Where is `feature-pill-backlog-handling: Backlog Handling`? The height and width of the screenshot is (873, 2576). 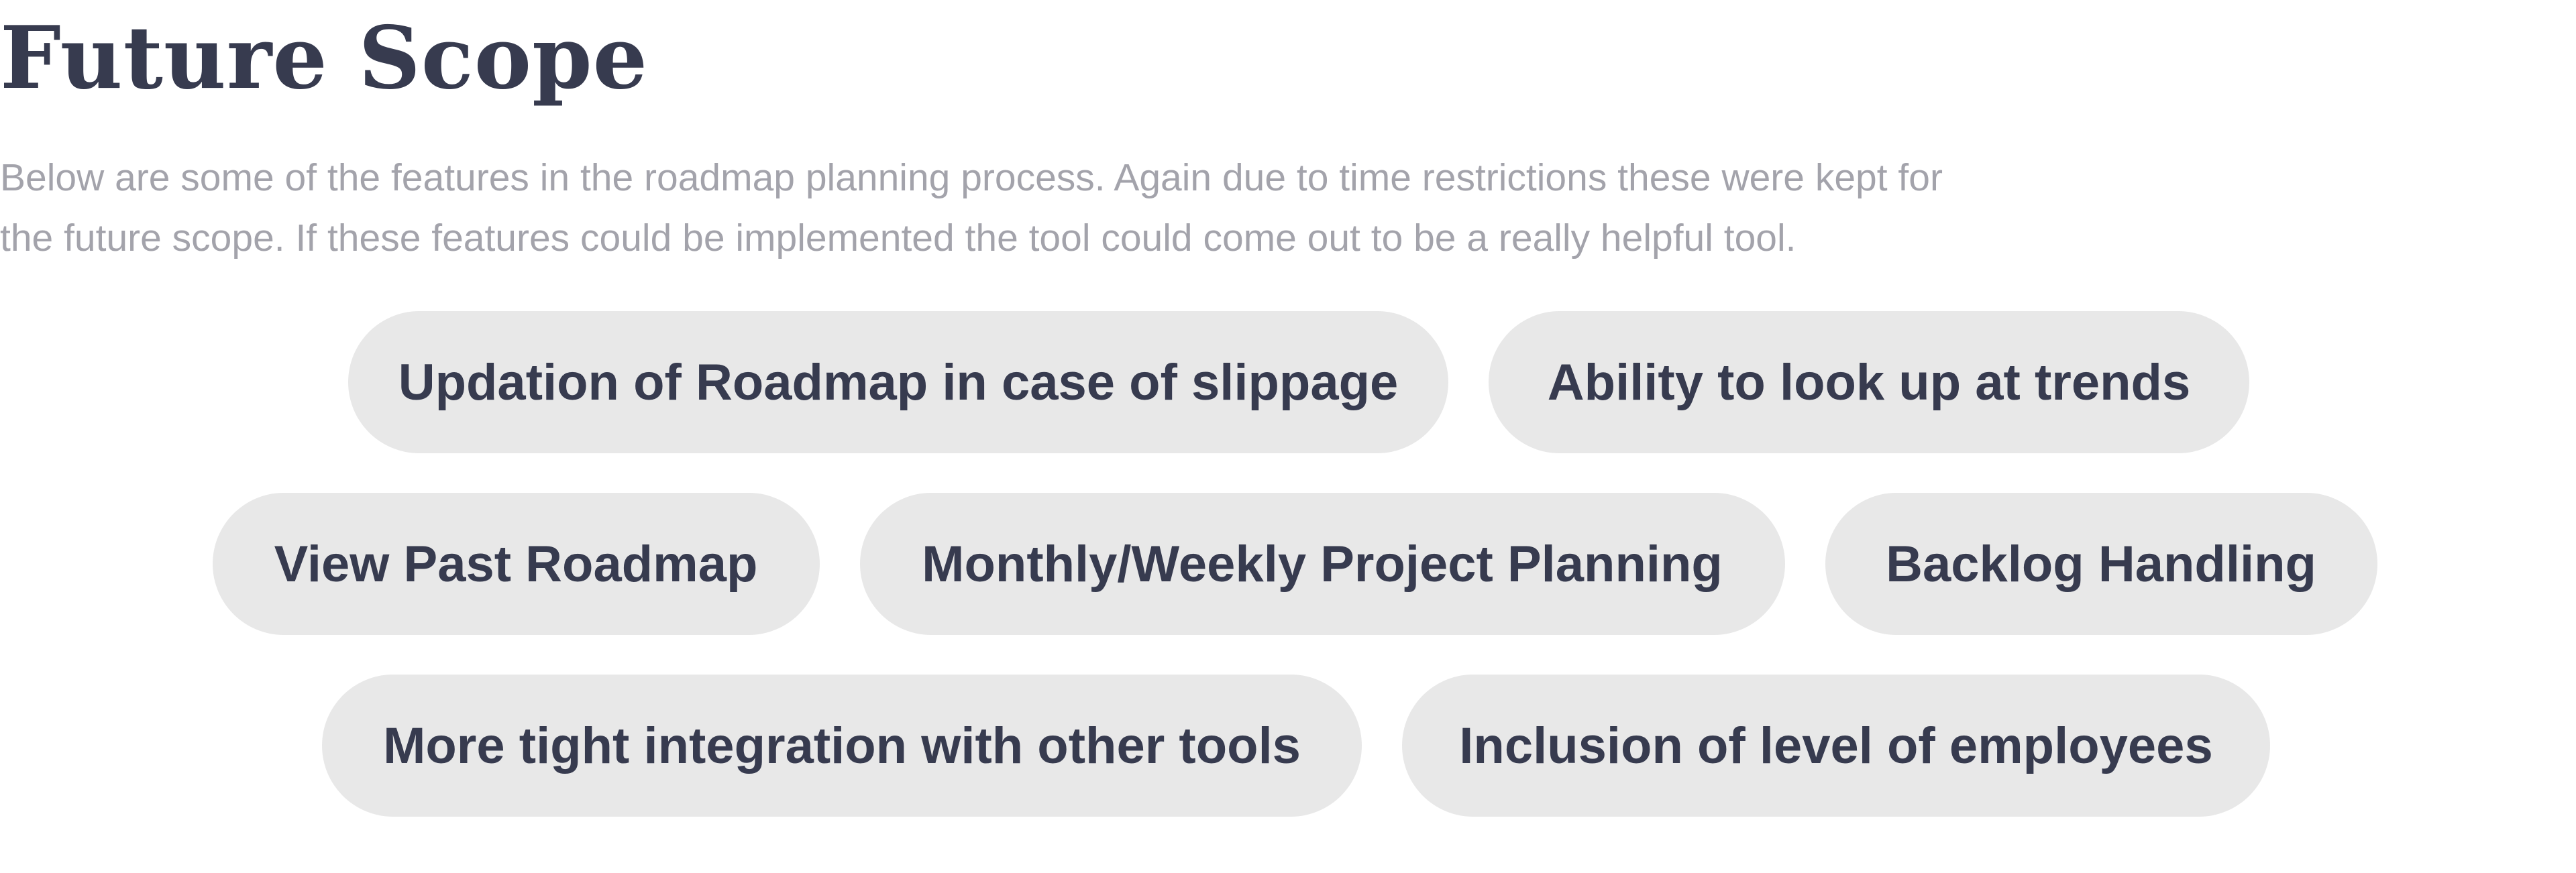
feature-pill-backlog-handling: Backlog Handling is located at coordinates (2101, 564).